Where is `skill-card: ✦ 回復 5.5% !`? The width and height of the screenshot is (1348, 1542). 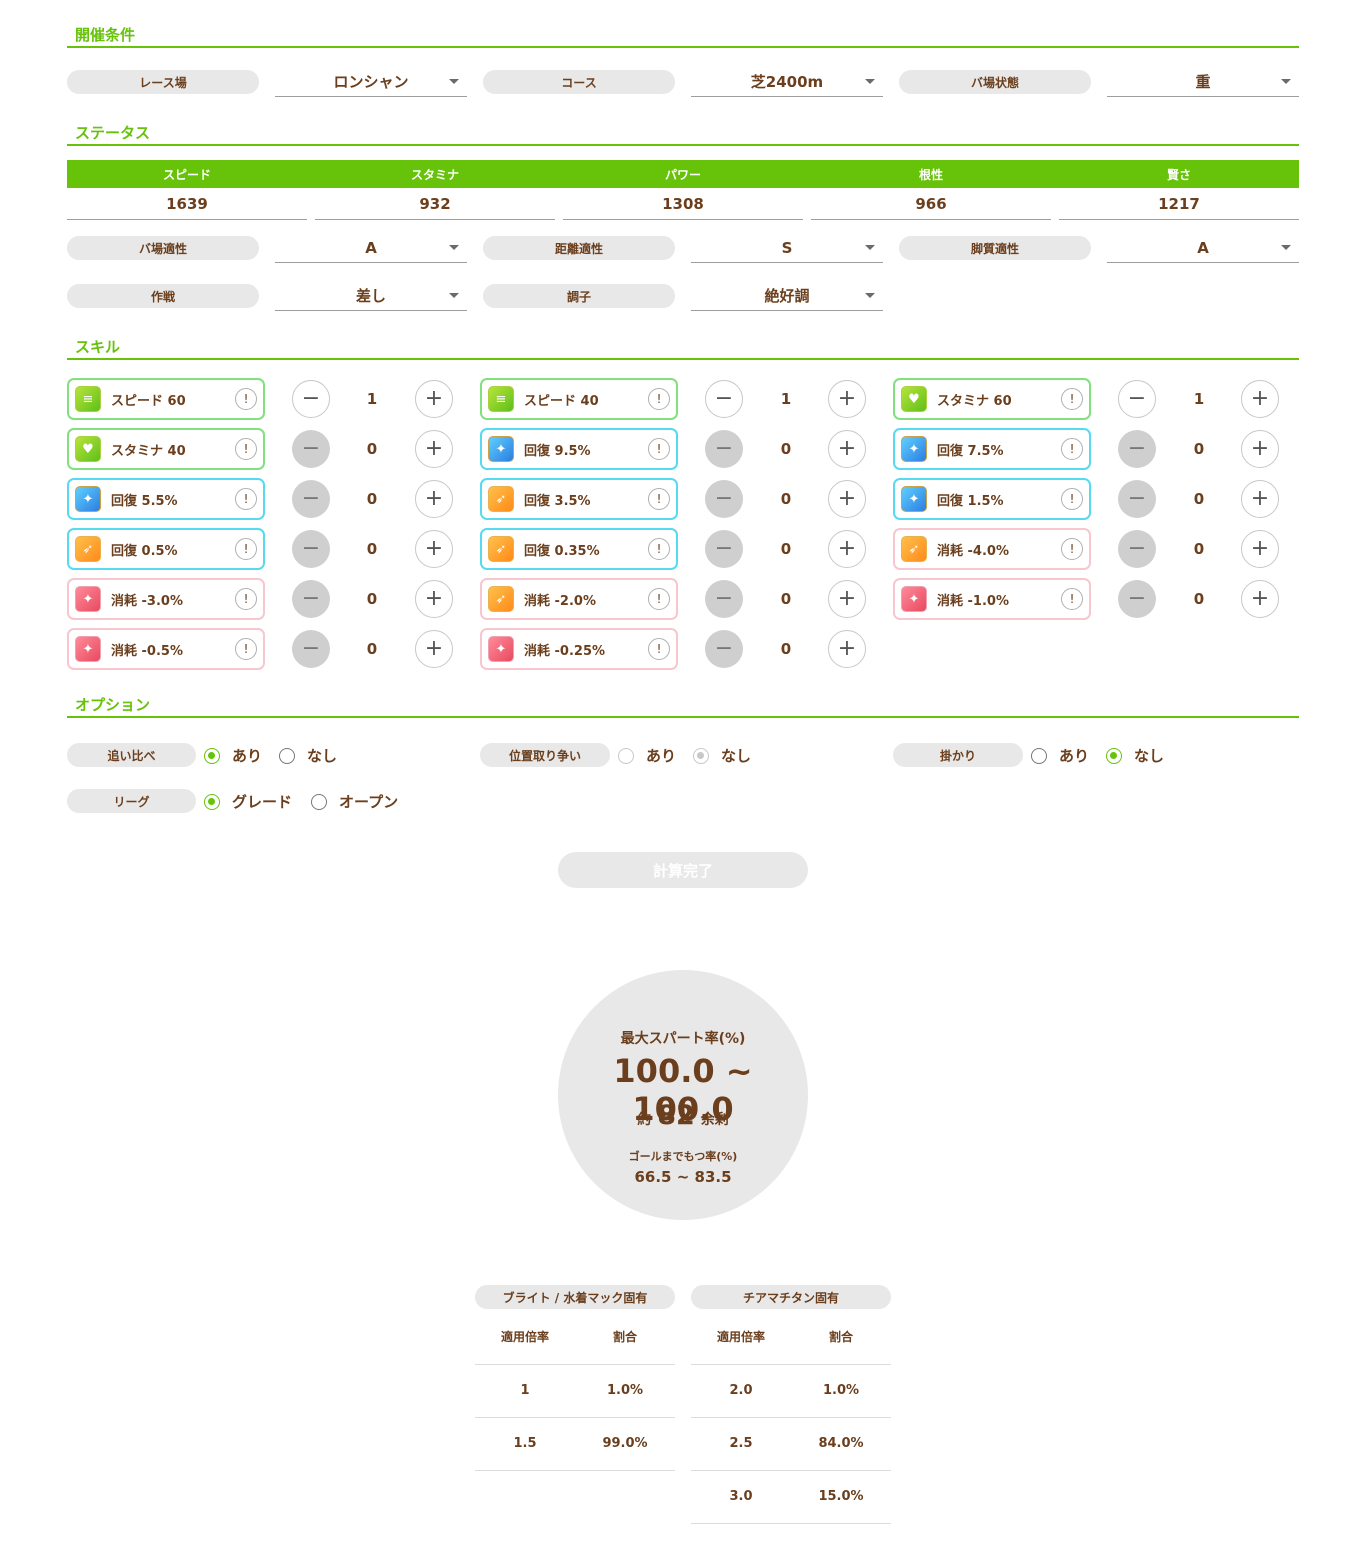 skill-card: ✦ 回復 5.5% ! is located at coordinates (166, 499).